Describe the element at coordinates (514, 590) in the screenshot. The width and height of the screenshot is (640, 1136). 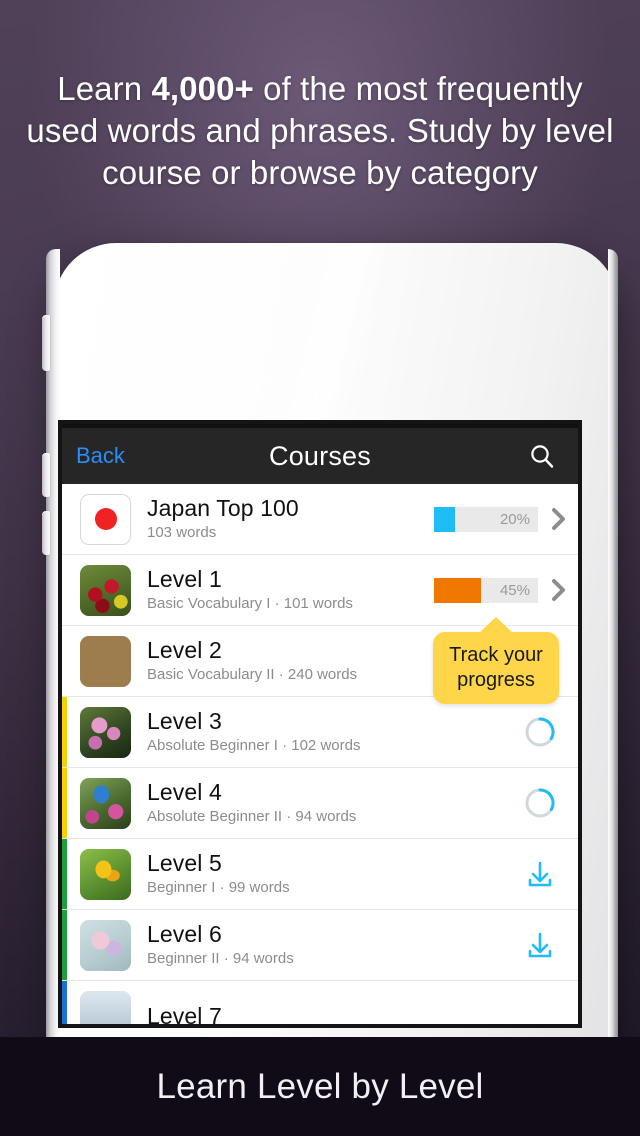
I see `progress-percent-label: 45%` at that location.